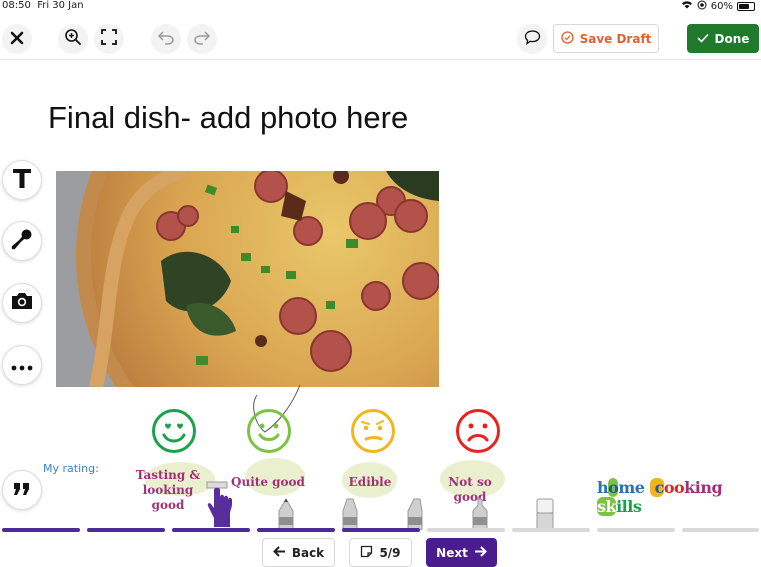  Describe the element at coordinates (228, 118) in the screenshot. I see `page-title: Final dish- add photo here` at that location.